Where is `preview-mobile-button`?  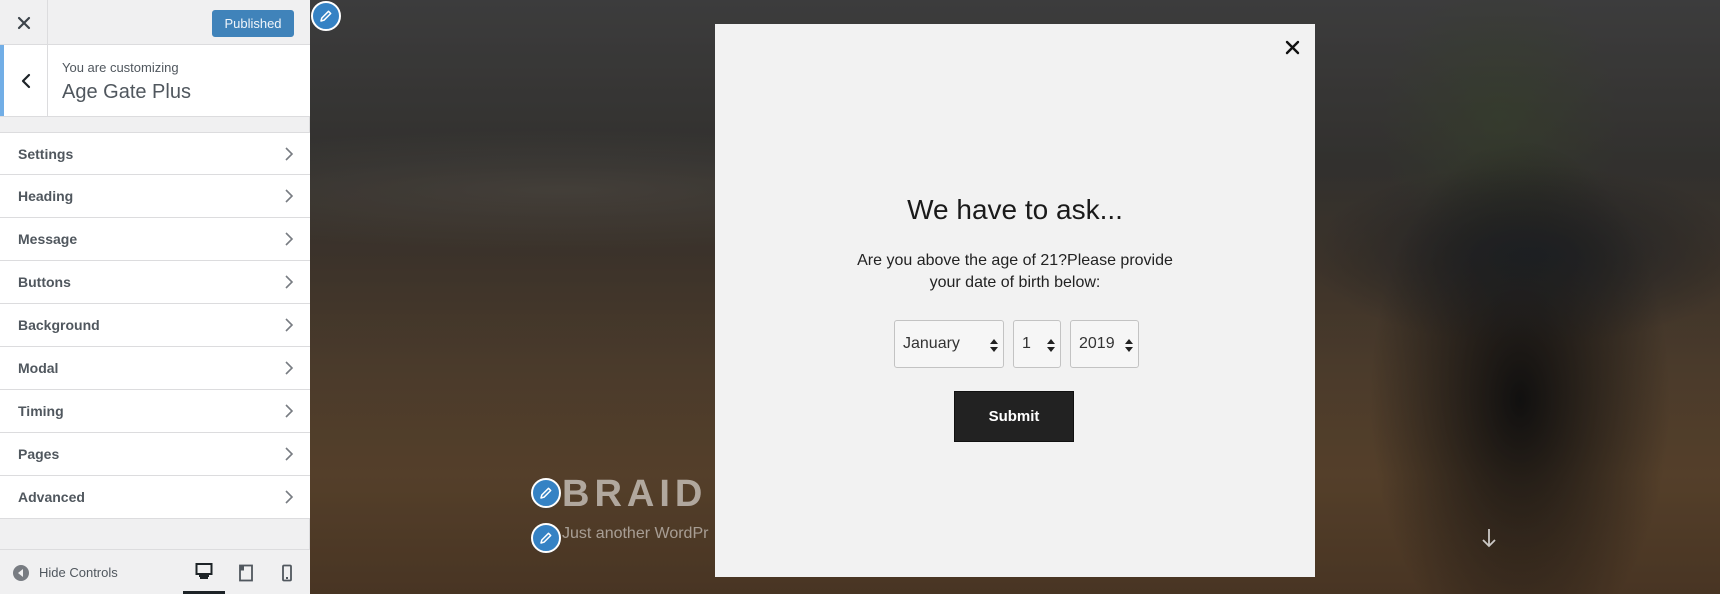
preview-mobile-button is located at coordinates (287, 572).